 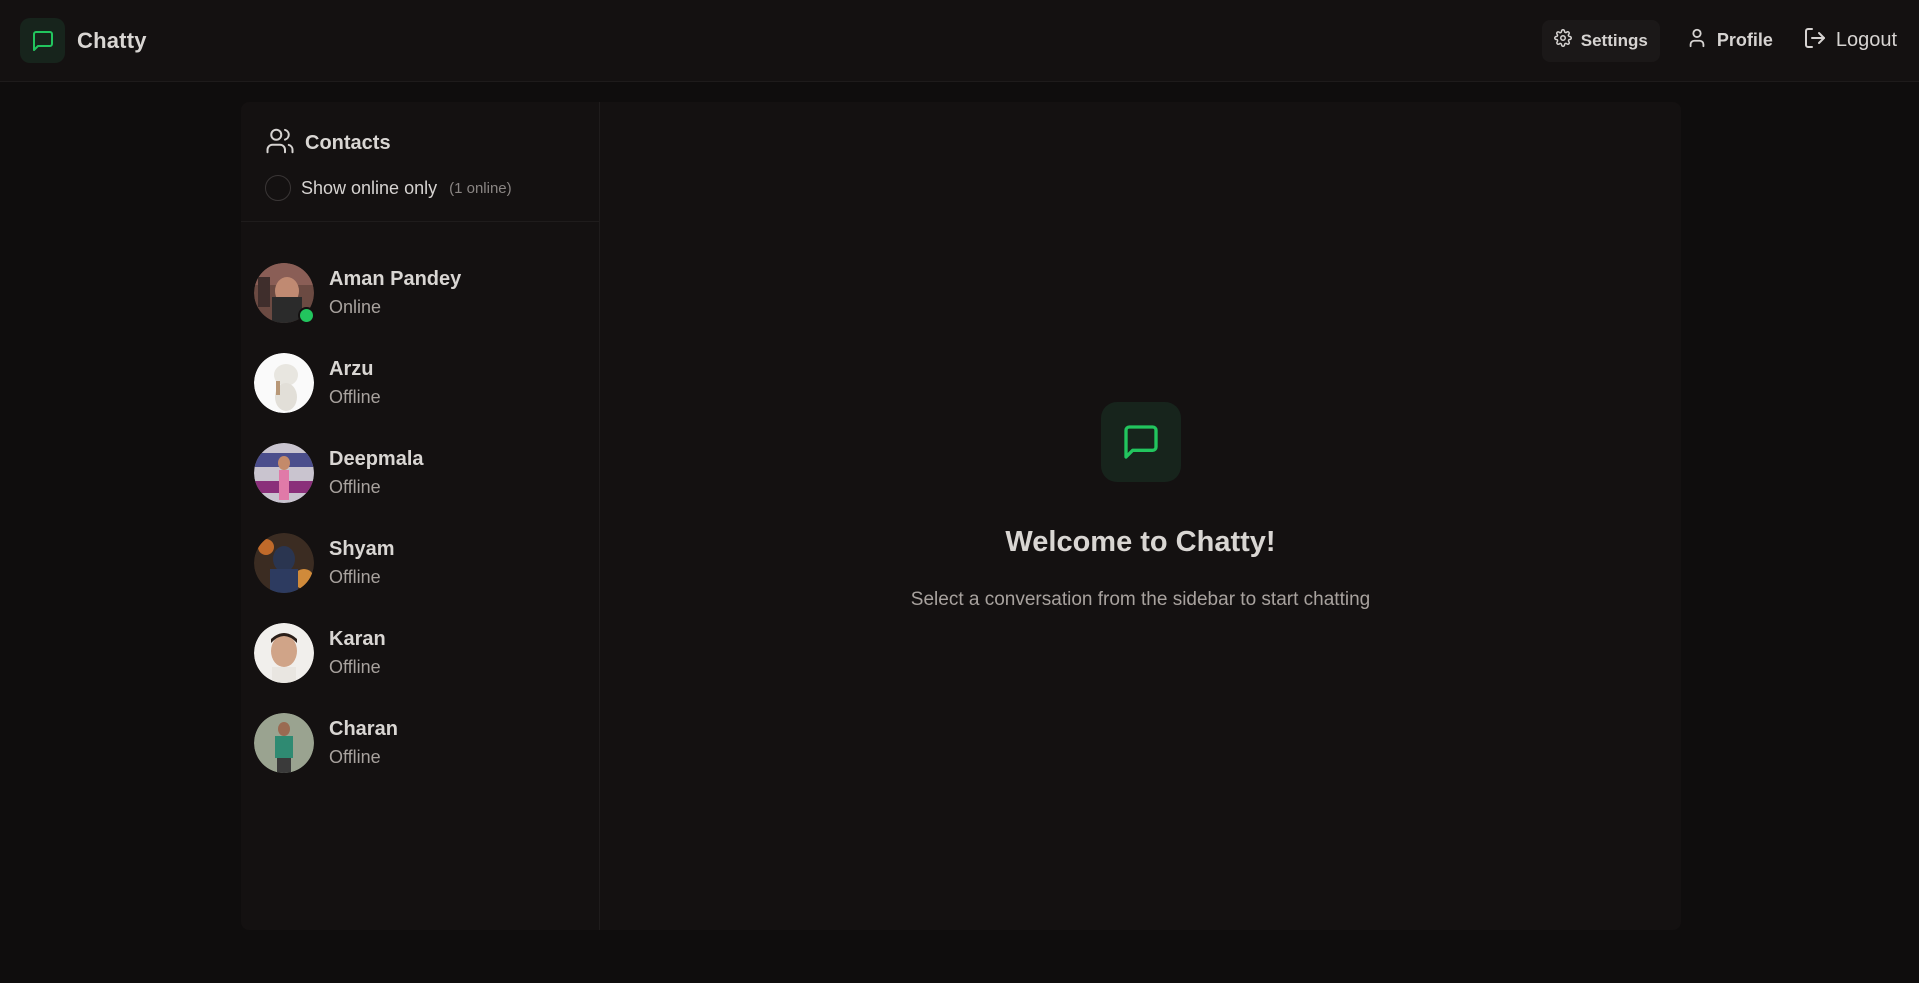 I want to click on users-icon, so click(x=280, y=143).